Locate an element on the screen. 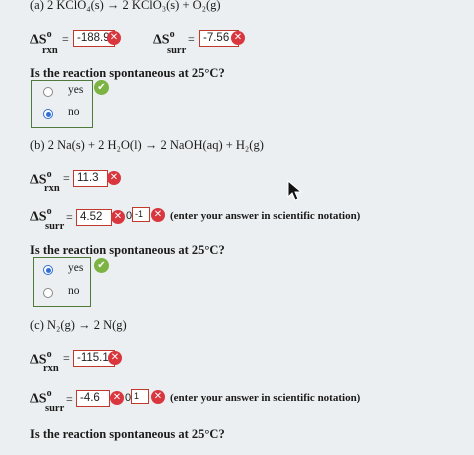  delta-s-surr-input-c: -4.6 is located at coordinates (93, 398).